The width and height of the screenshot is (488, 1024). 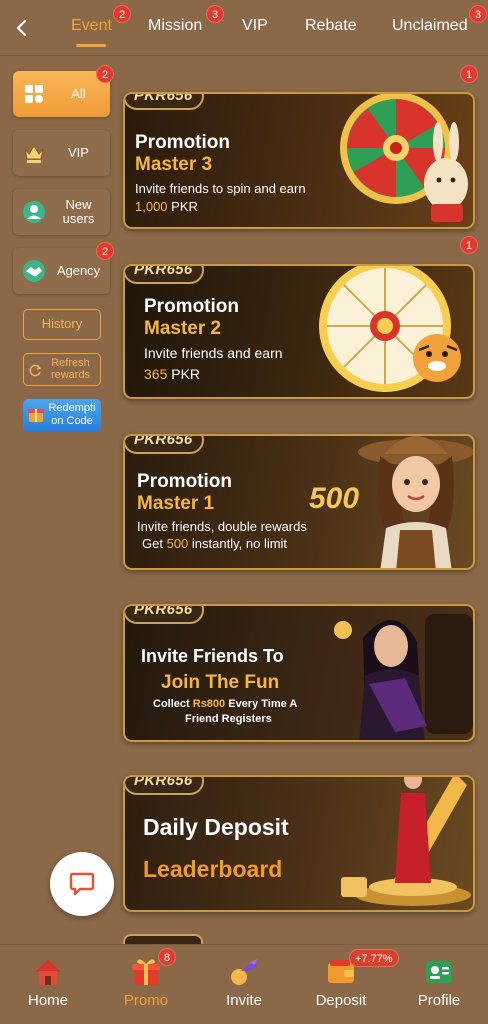 I want to click on tab-mission: Mission, so click(x=175, y=26).